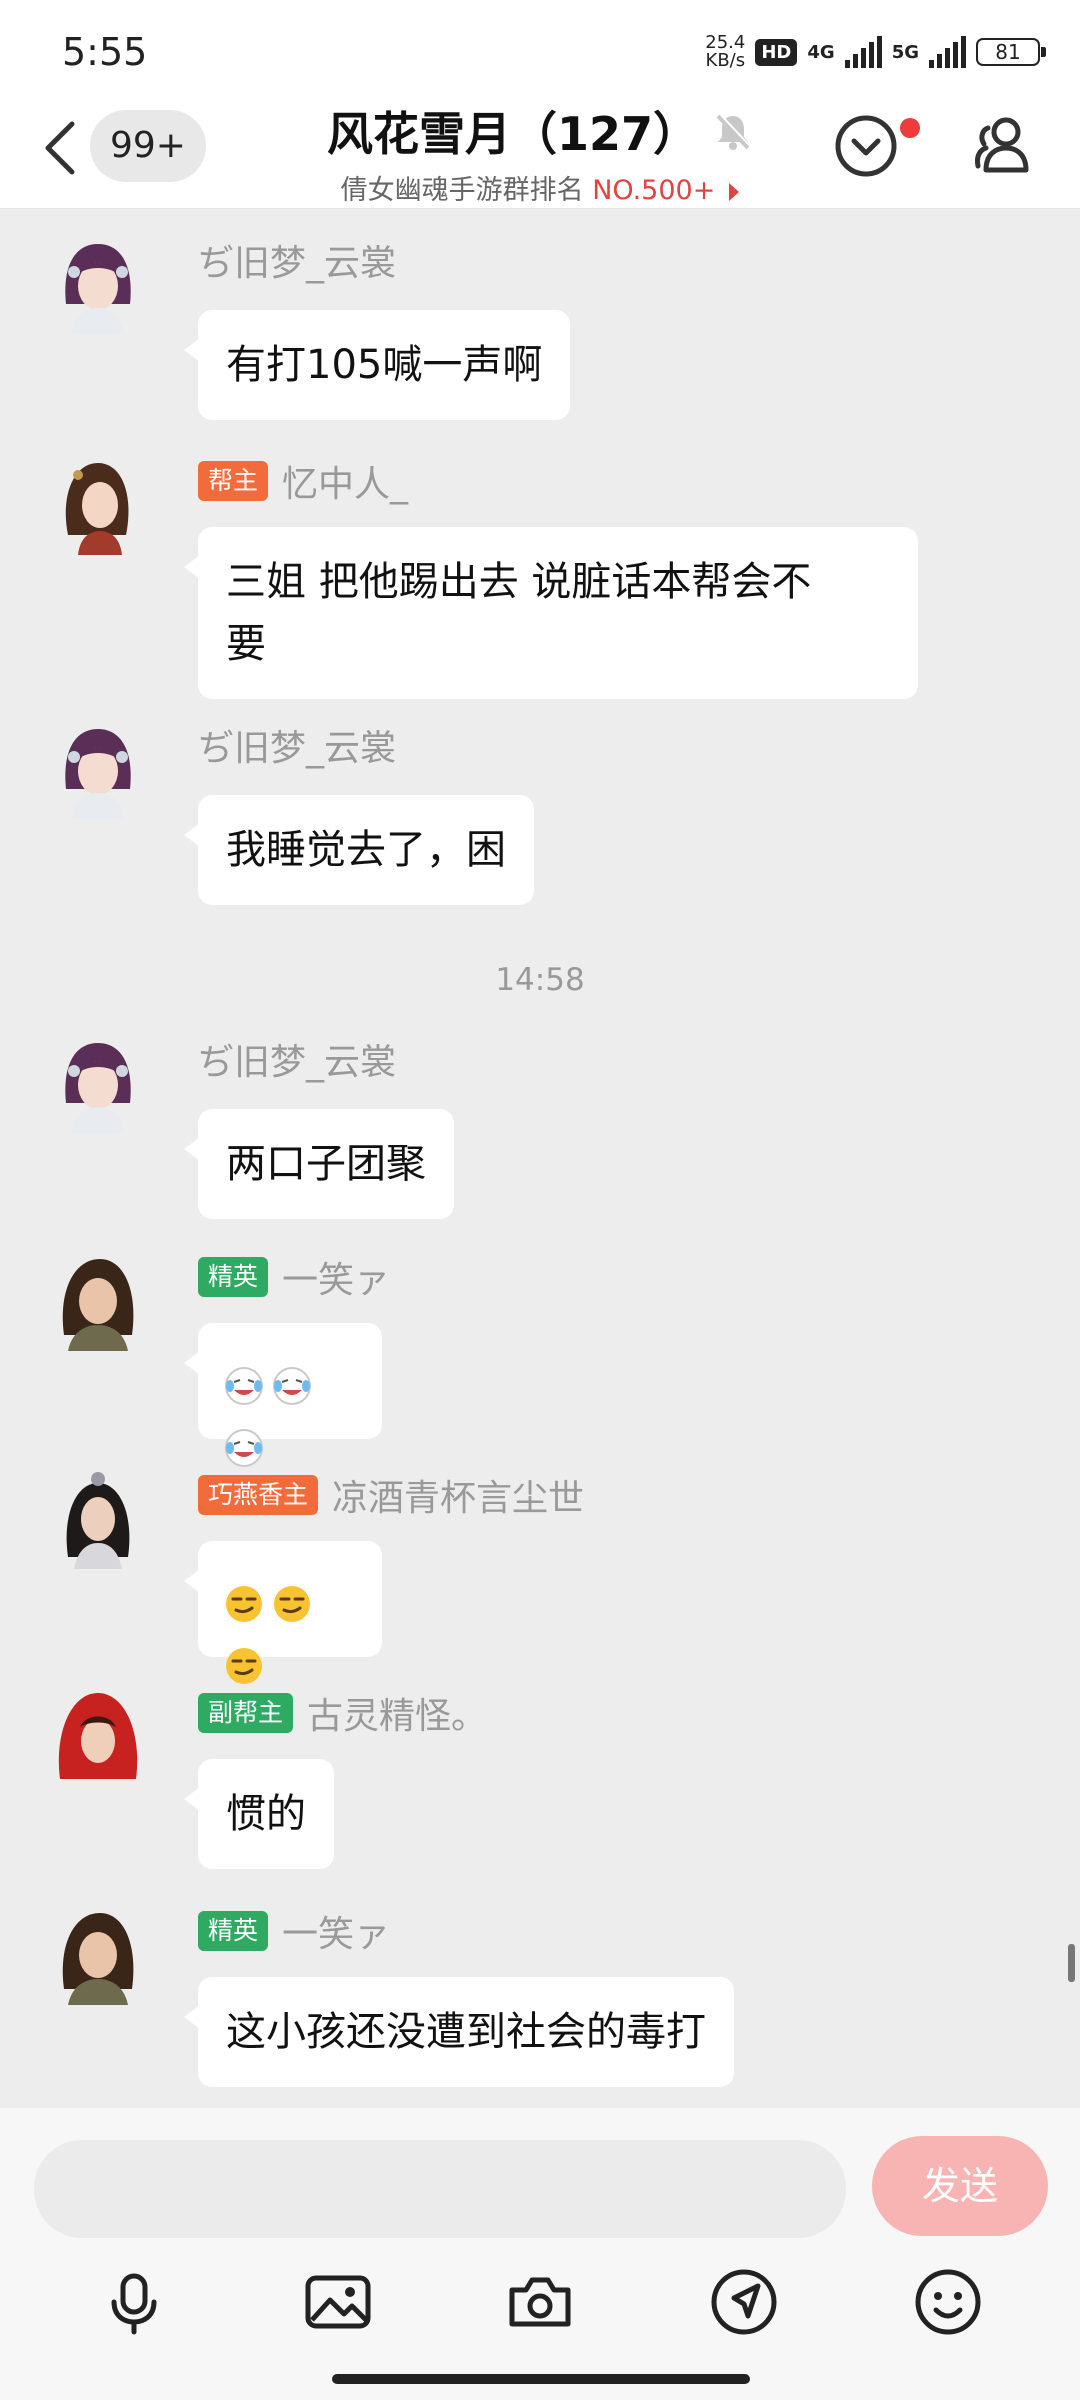 The width and height of the screenshot is (1080, 2400). I want to click on role-tag: 巧燕香主, so click(258, 1495).